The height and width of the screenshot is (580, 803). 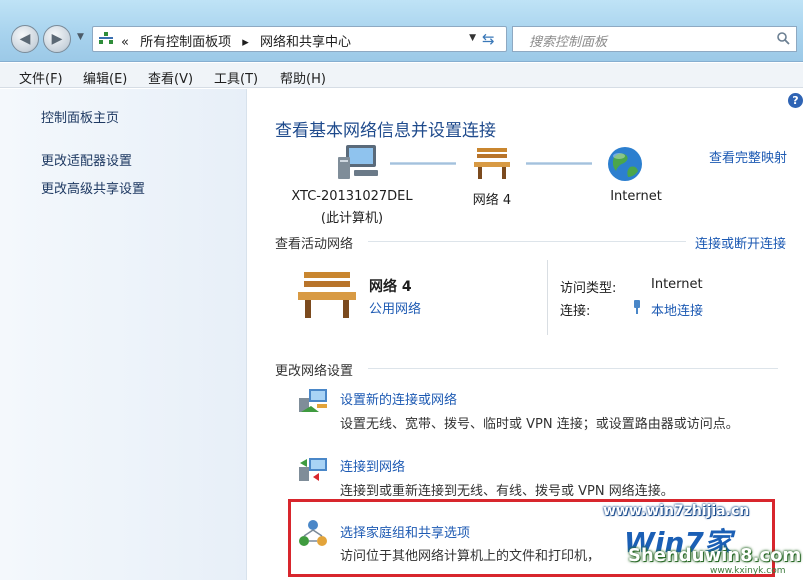 What do you see at coordinates (637, 307) in the screenshot?
I see `ethernet-icon` at bounding box center [637, 307].